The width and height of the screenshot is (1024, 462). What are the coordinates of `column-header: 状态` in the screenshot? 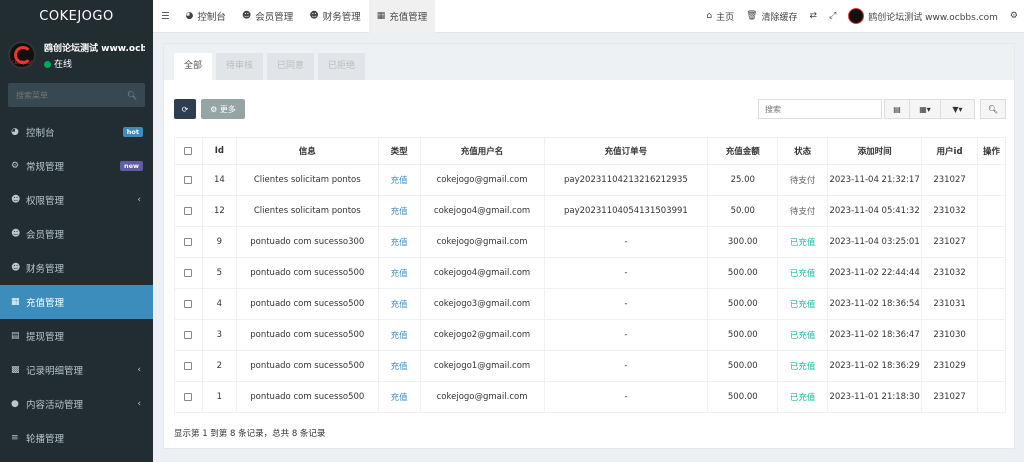 It's located at (803, 151).